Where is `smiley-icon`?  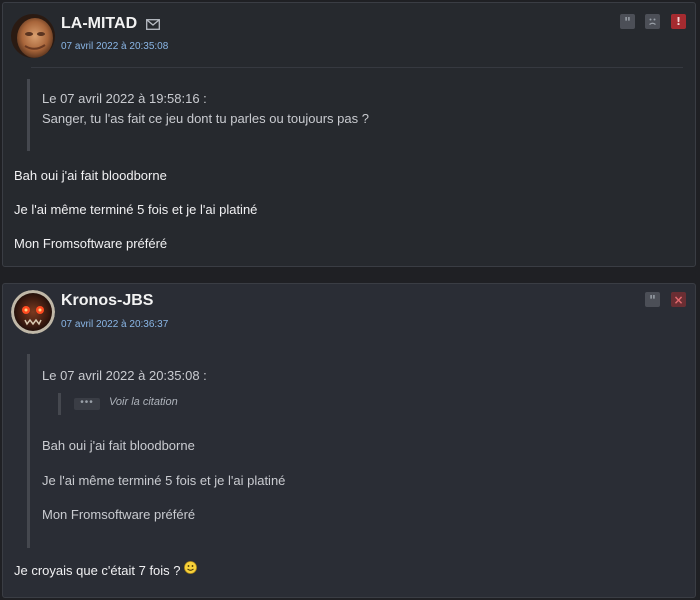
smiley-icon is located at coordinates (190, 567).